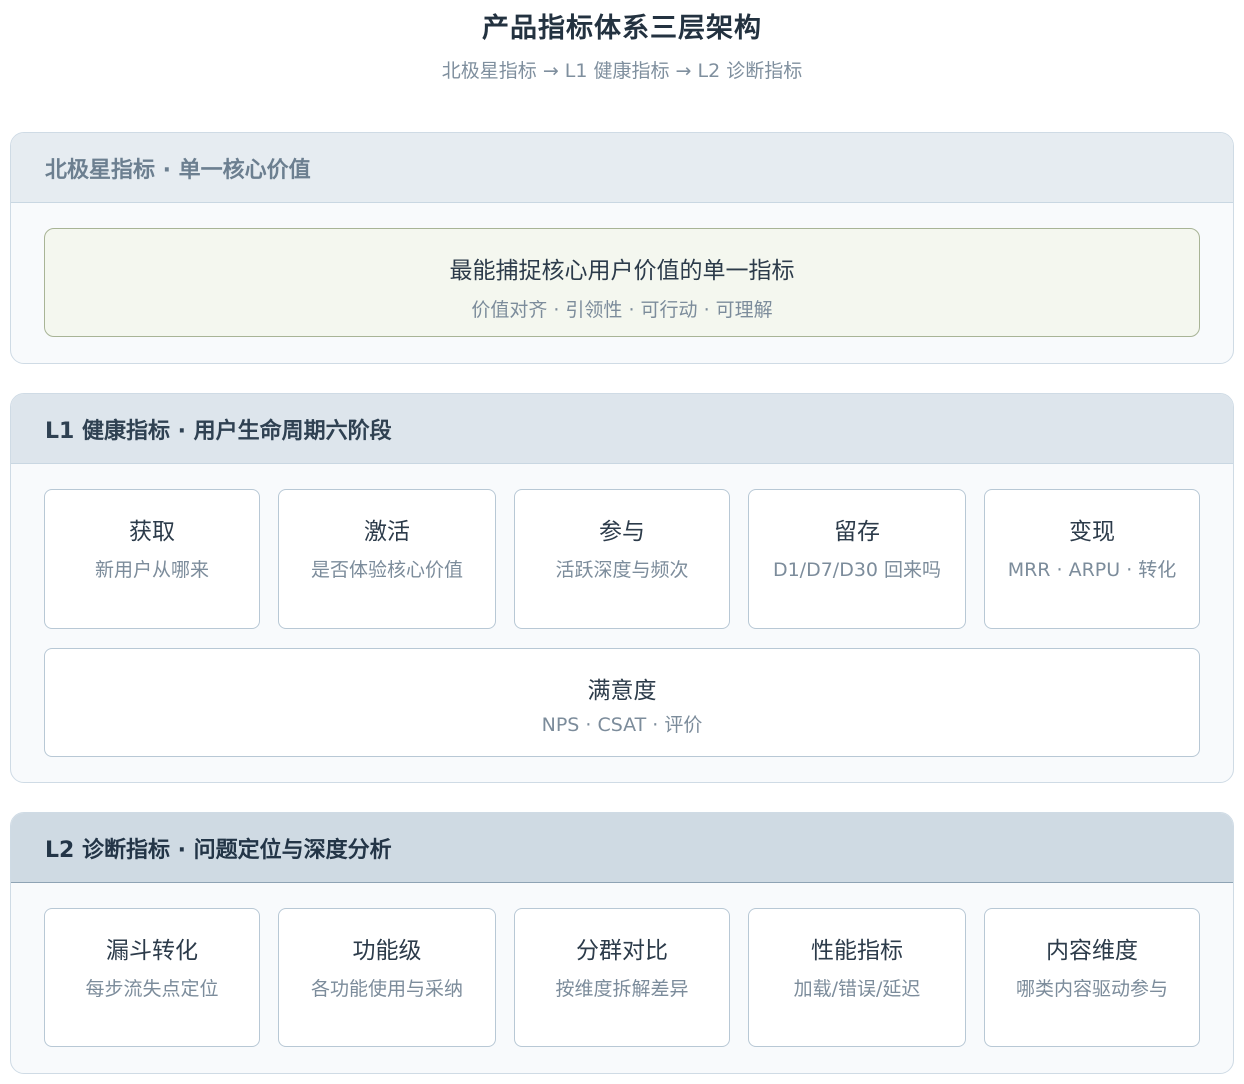 This screenshot has width=1244, height=1084. Describe the element at coordinates (387, 951) in the screenshot. I see `l2-card-title: 功能级` at that location.